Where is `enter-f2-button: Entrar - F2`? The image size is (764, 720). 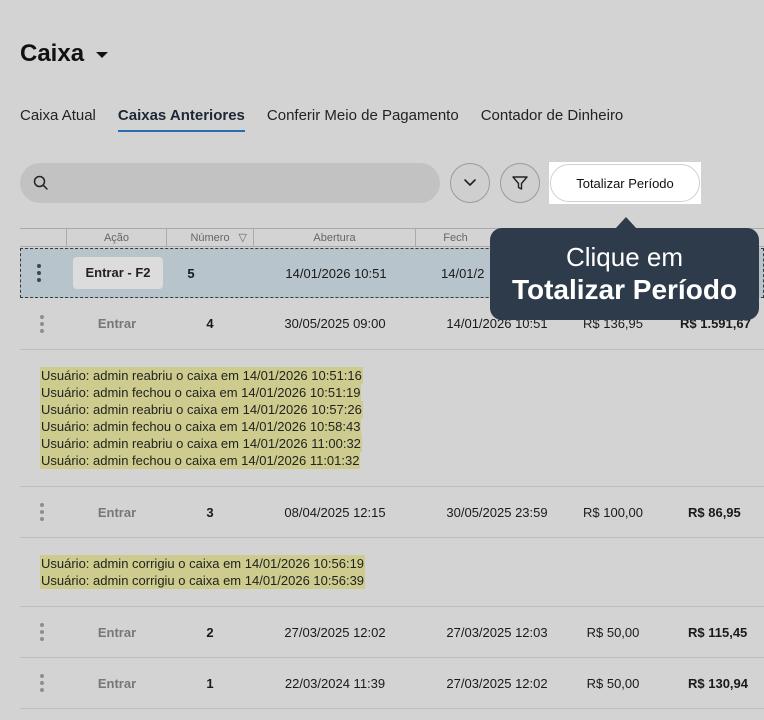 enter-f2-button: Entrar - F2 is located at coordinates (118, 273).